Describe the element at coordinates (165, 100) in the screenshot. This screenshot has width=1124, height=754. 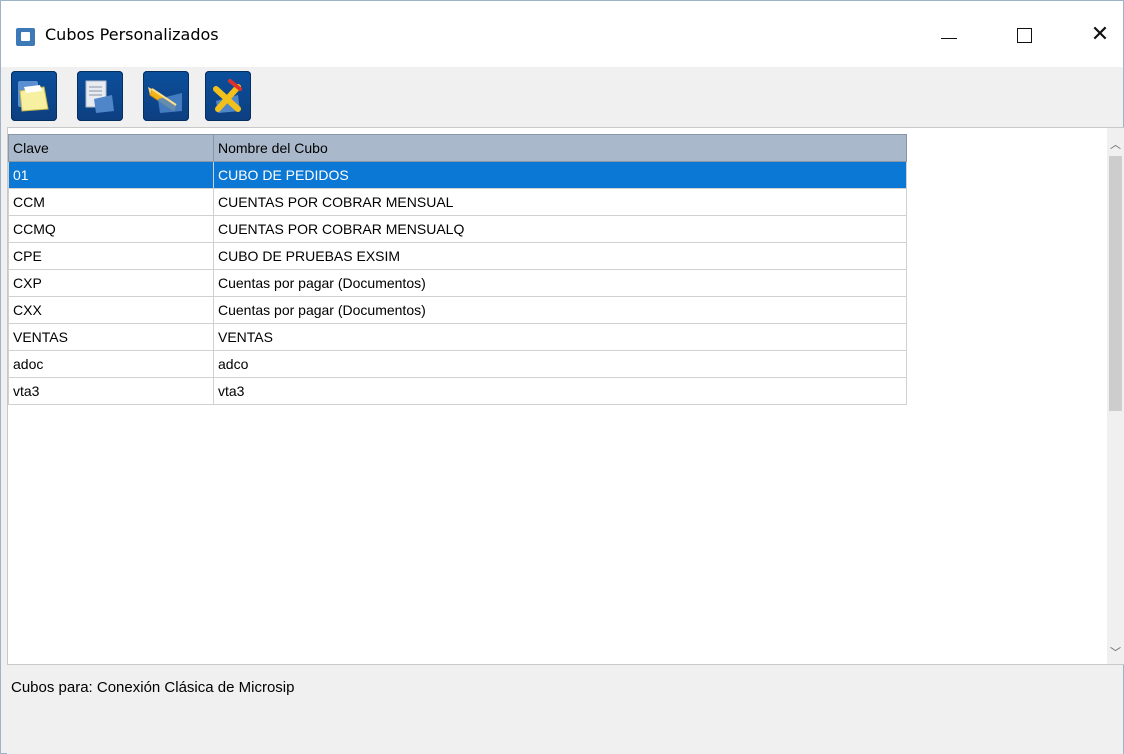
I see `pencil-icon` at that location.